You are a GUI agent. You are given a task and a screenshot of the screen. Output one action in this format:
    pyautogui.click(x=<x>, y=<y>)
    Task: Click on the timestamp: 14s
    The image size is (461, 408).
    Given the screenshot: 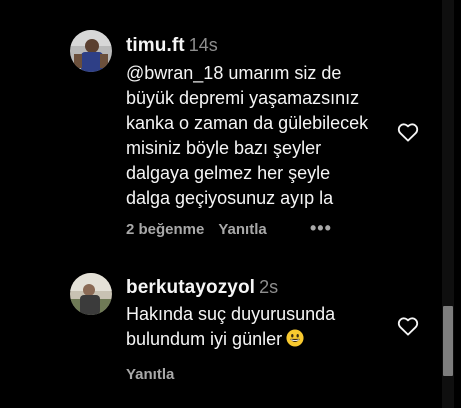 What is the action you would take?
    pyautogui.click(x=203, y=45)
    